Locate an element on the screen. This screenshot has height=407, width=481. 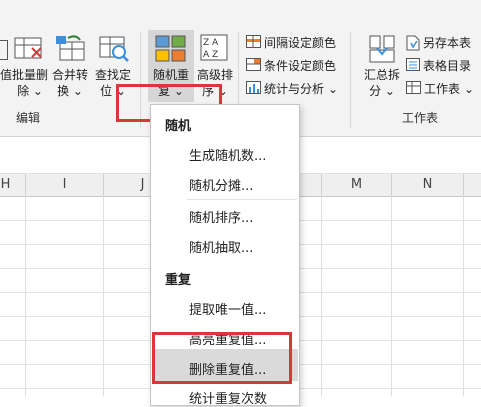
save-sheet-label: 另存本表 is located at coordinates (447, 43).